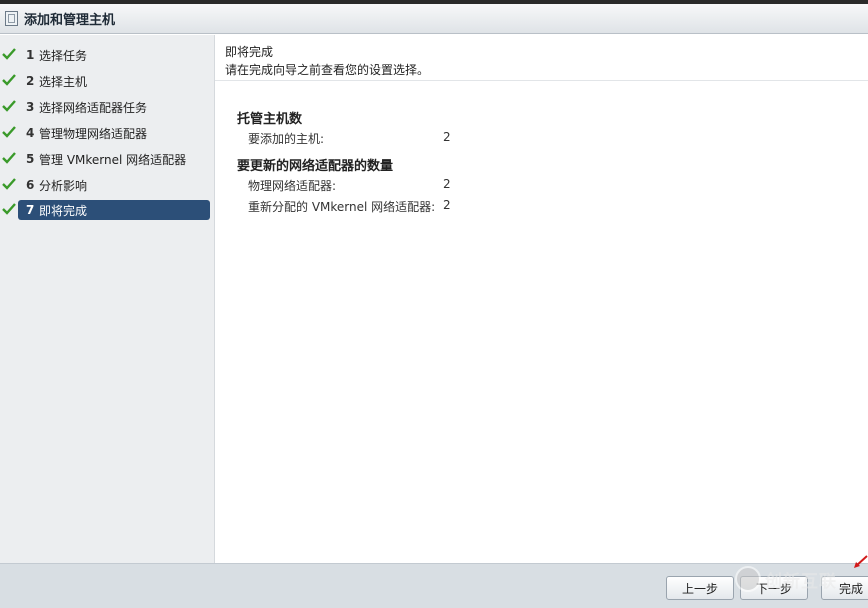  Describe the element at coordinates (63, 210) in the screenshot. I see `step-label: 即将完成` at that location.